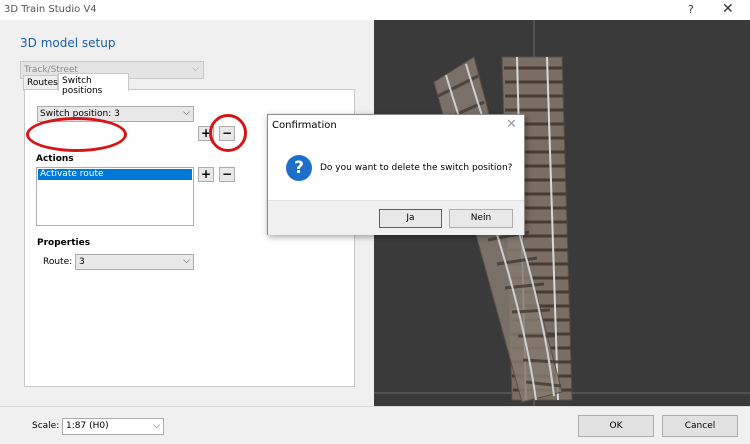 The width and height of the screenshot is (750, 444). What do you see at coordinates (82, 262) in the screenshot?
I see `route-value: 3` at bounding box center [82, 262].